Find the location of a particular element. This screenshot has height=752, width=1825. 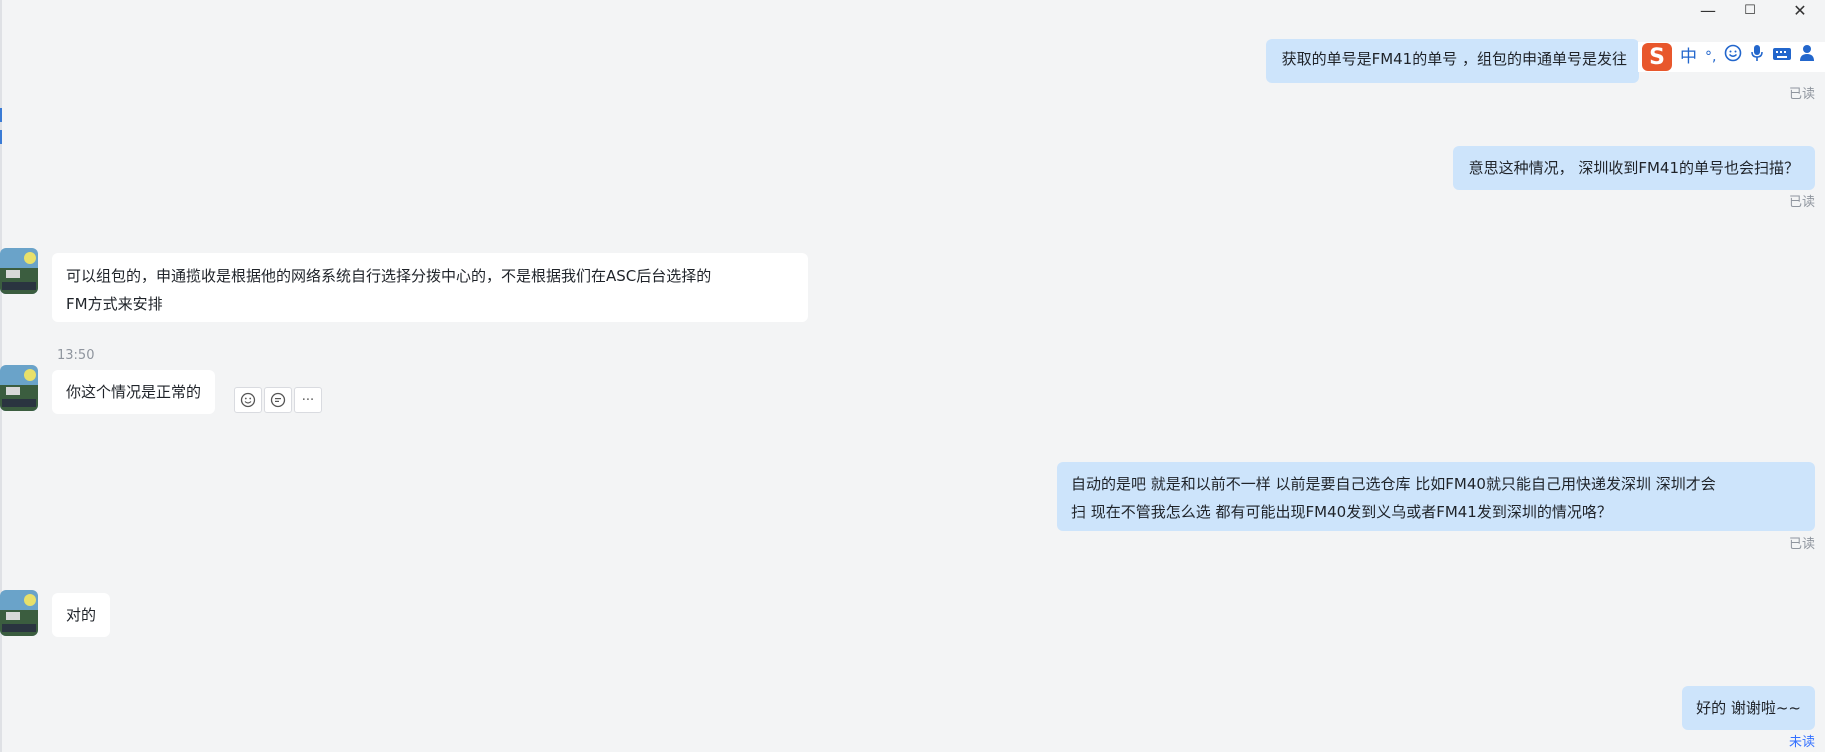

message-bubble-outgoing: 意思这种情况， 深圳收到FM41的单号也会扫描？ is located at coordinates (1633, 168).